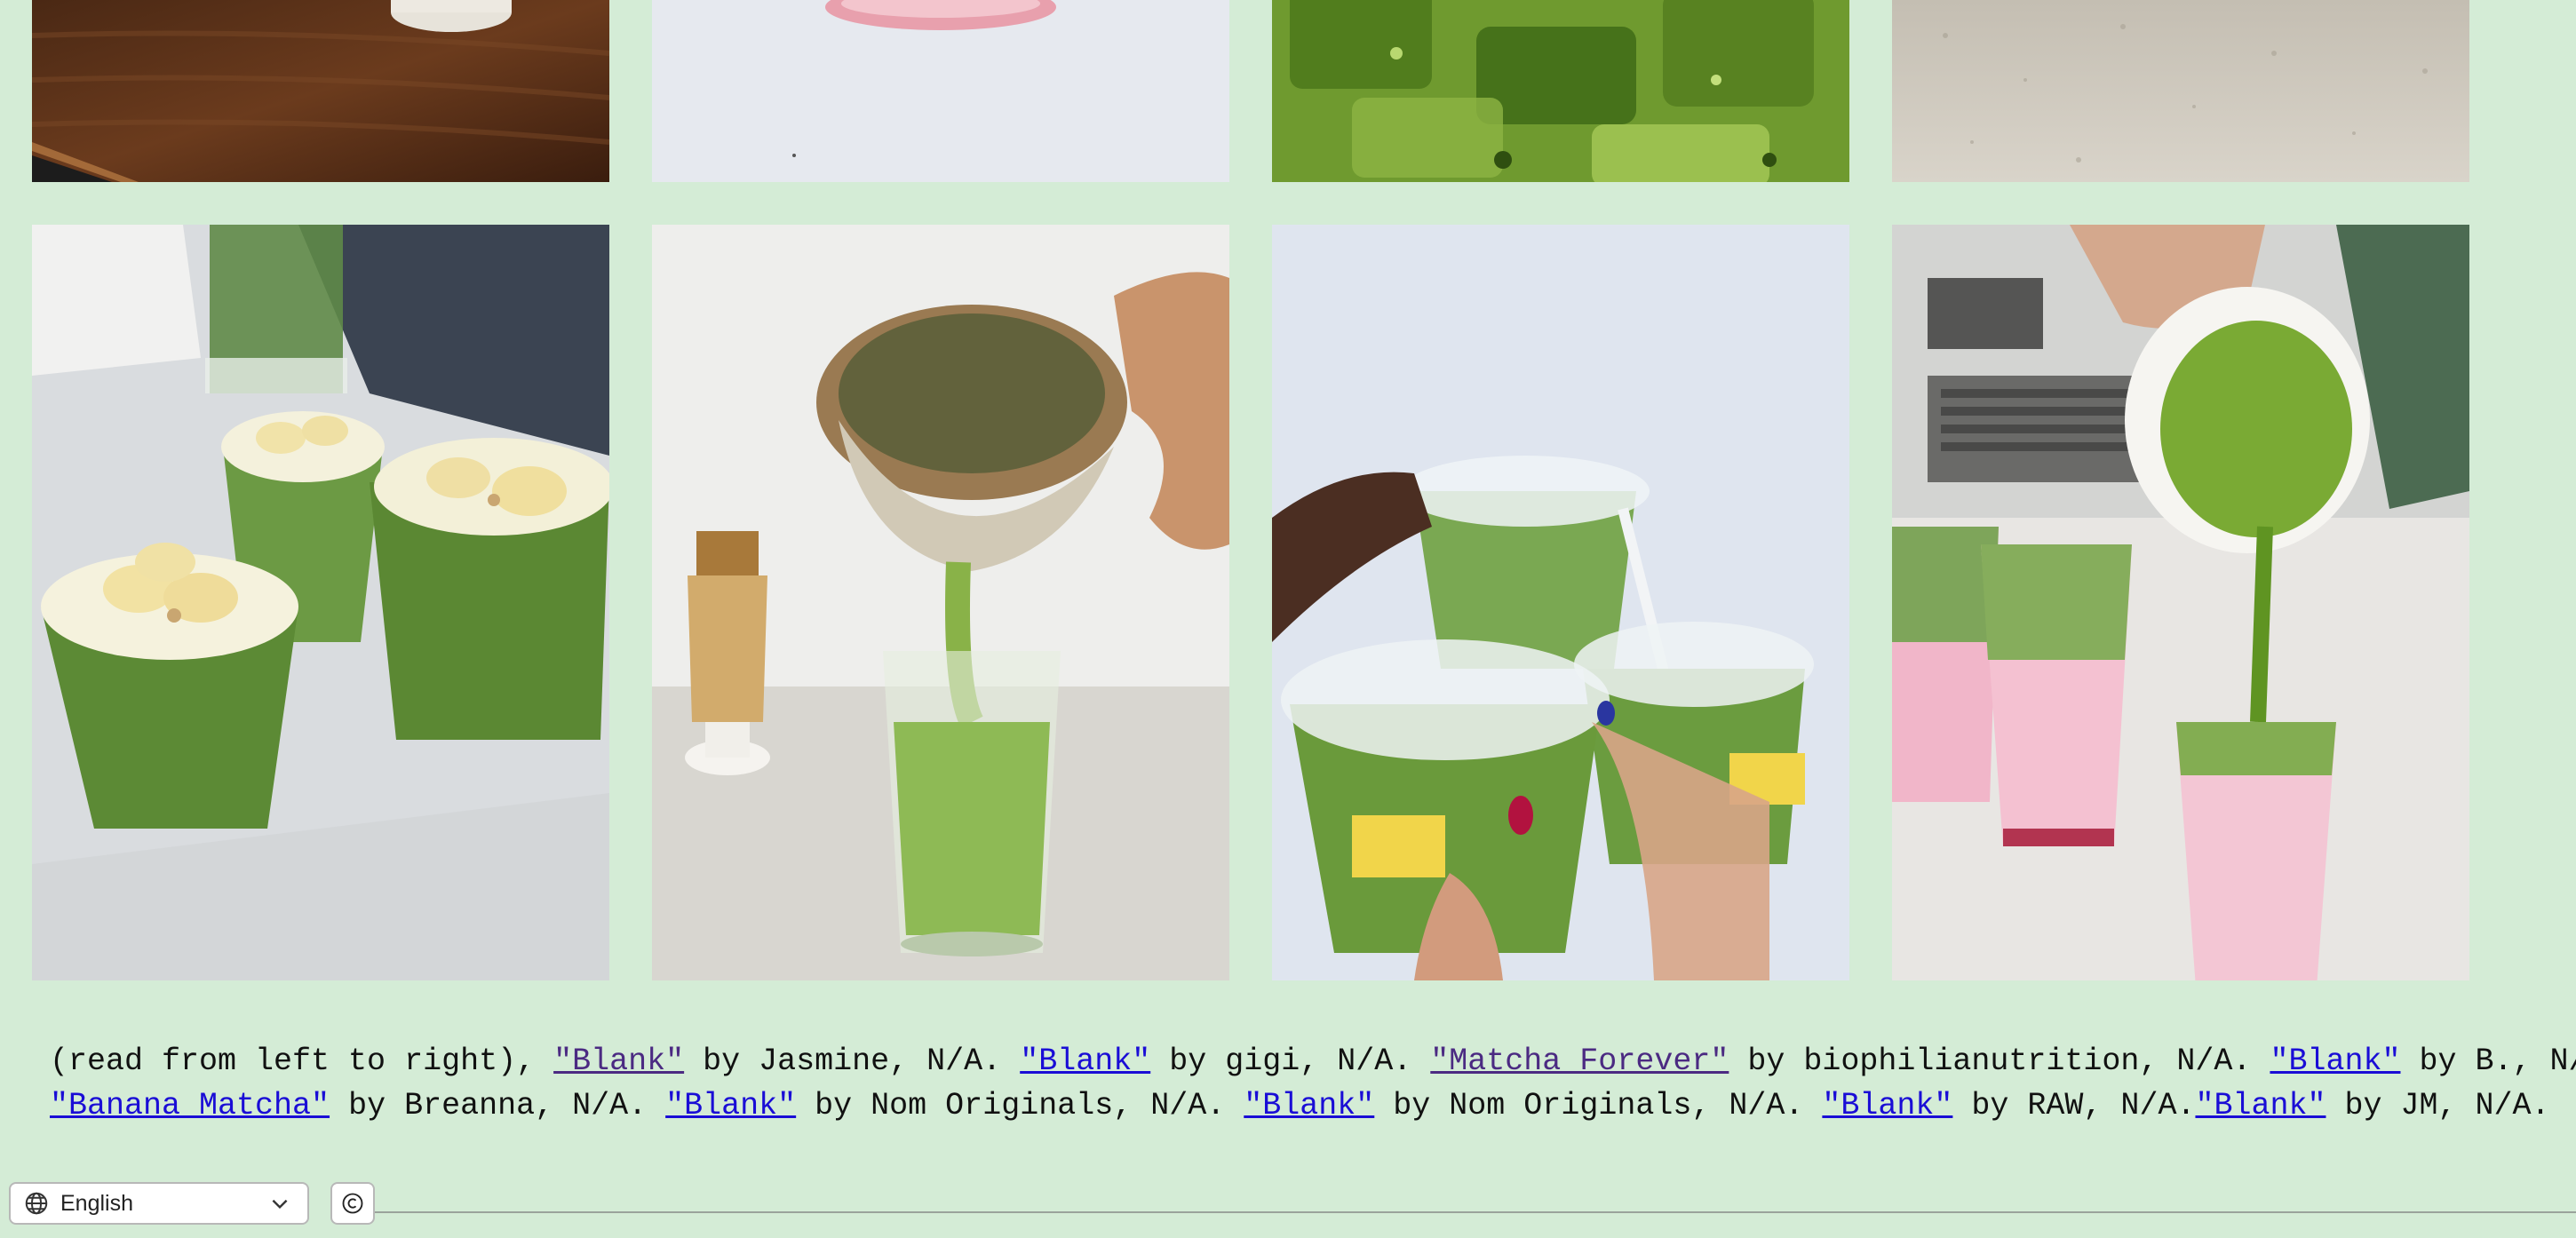 The width and height of the screenshot is (2576, 1238). I want to click on photo-wooden-table-cup, so click(320, 91).